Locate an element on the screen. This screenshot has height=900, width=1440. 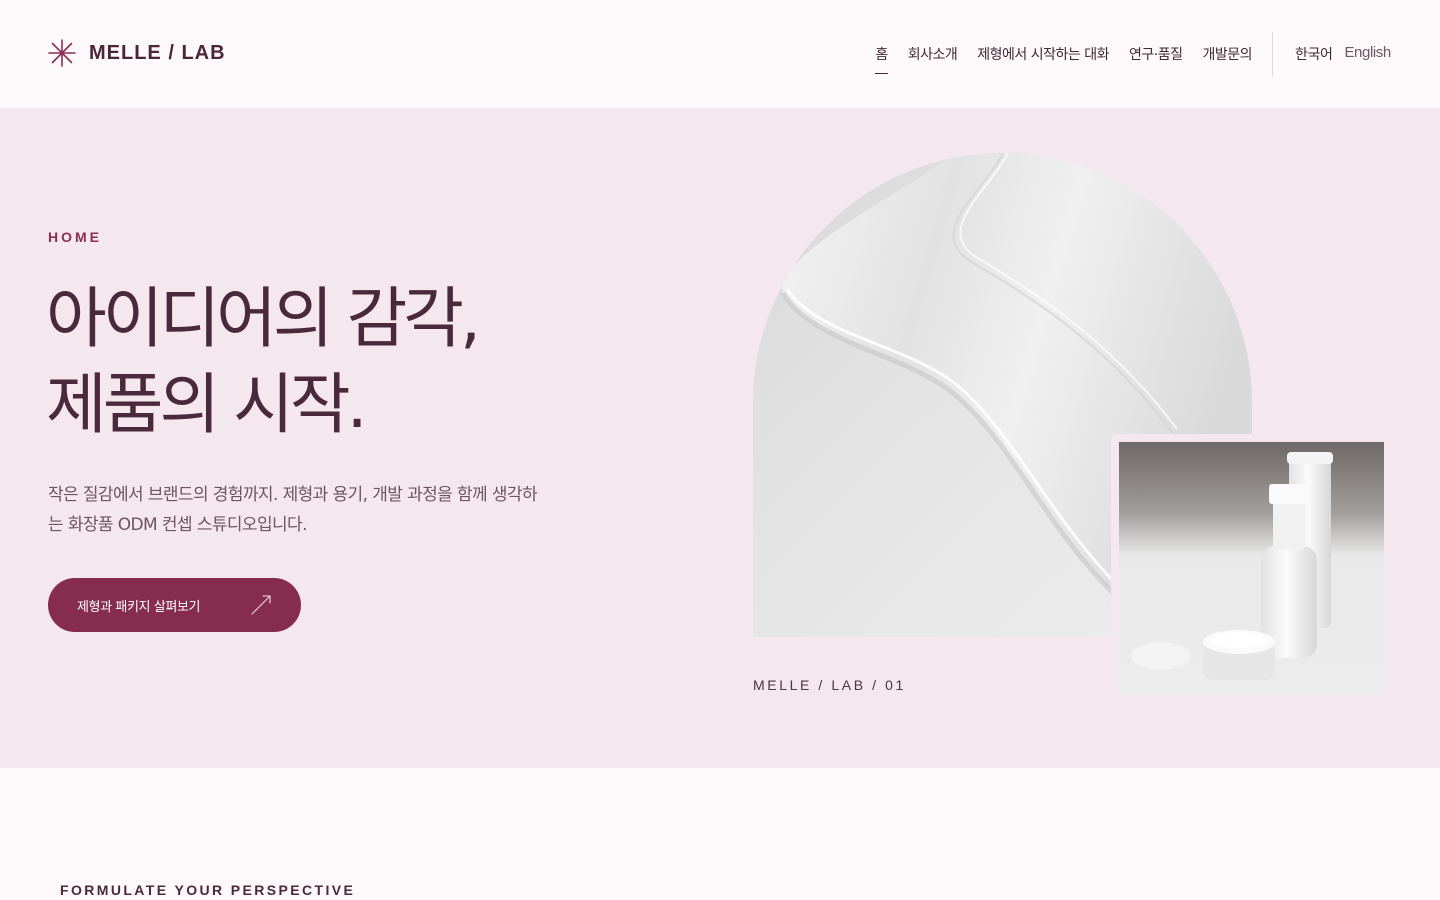
lang-english: English is located at coordinates (1367, 54).